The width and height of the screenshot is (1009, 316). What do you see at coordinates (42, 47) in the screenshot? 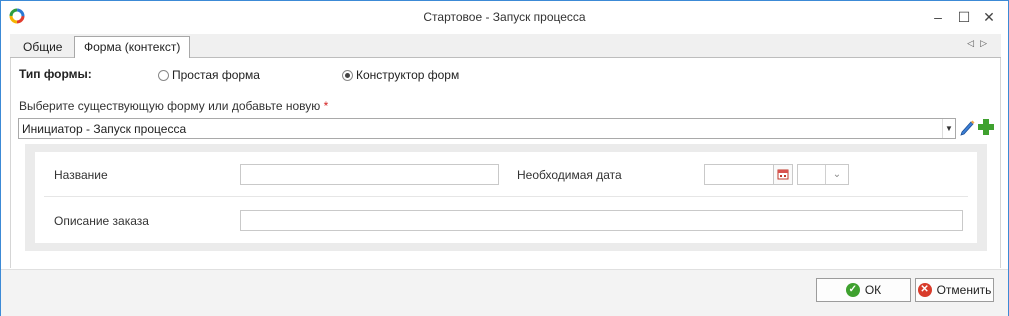
I see `tab-general: Общие` at bounding box center [42, 47].